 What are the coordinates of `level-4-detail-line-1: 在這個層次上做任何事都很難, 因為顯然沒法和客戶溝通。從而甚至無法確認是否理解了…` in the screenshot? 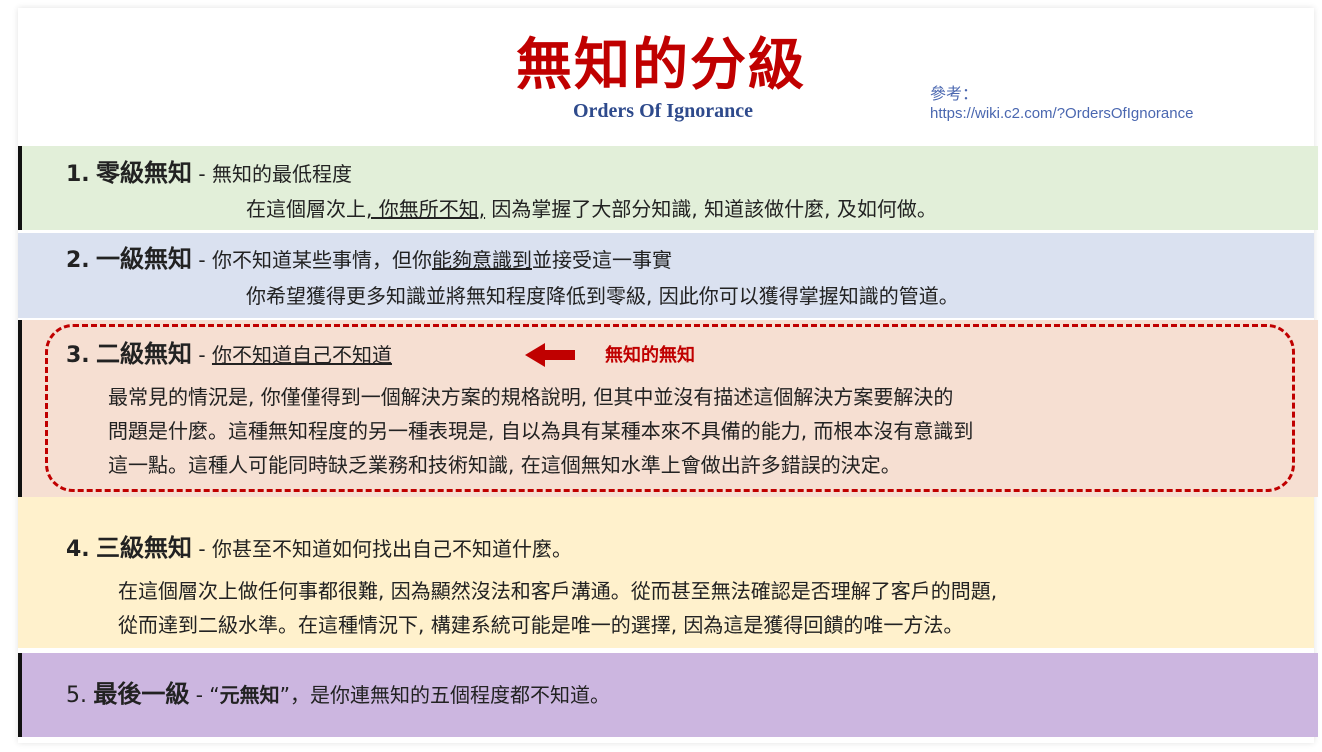 It's located at (558, 591).